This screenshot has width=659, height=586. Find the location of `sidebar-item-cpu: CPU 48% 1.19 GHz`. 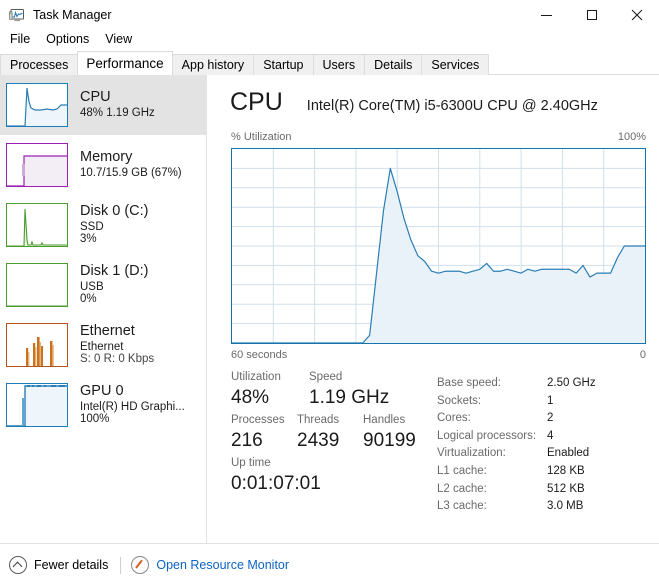

sidebar-item-cpu: CPU 48% 1.19 GHz is located at coordinates (103, 105).